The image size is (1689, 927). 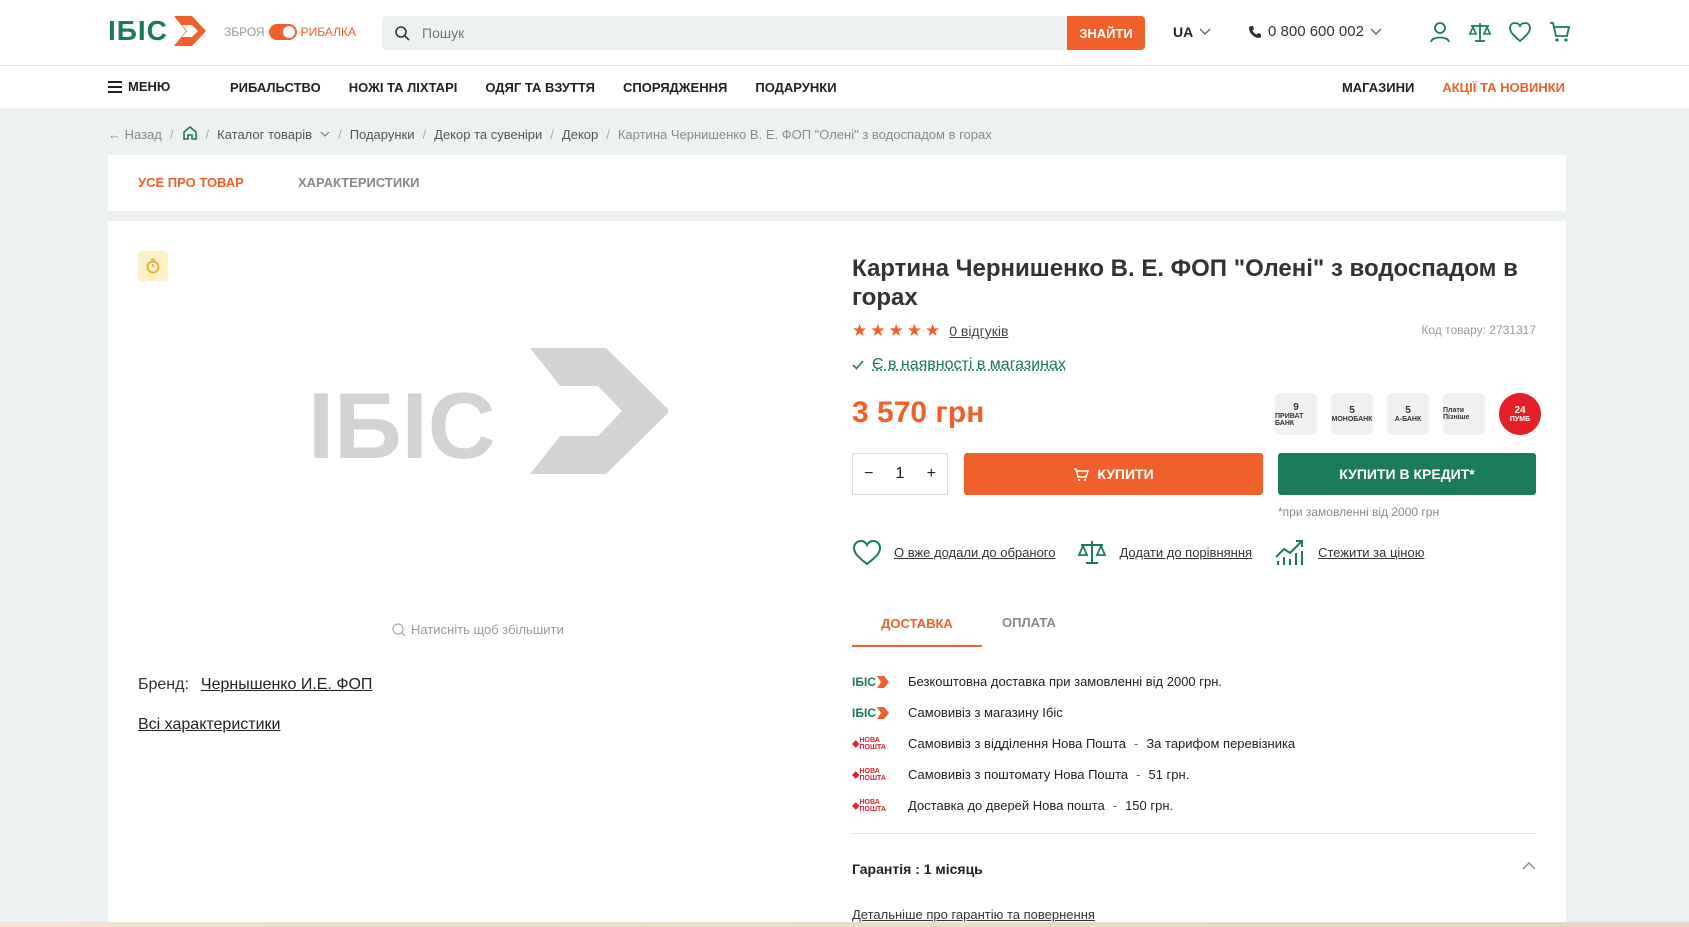 What do you see at coordinates (917, 624) in the screenshot?
I see `tab-delivery: ДОСТАВКА` at bounding box center [917, 624].